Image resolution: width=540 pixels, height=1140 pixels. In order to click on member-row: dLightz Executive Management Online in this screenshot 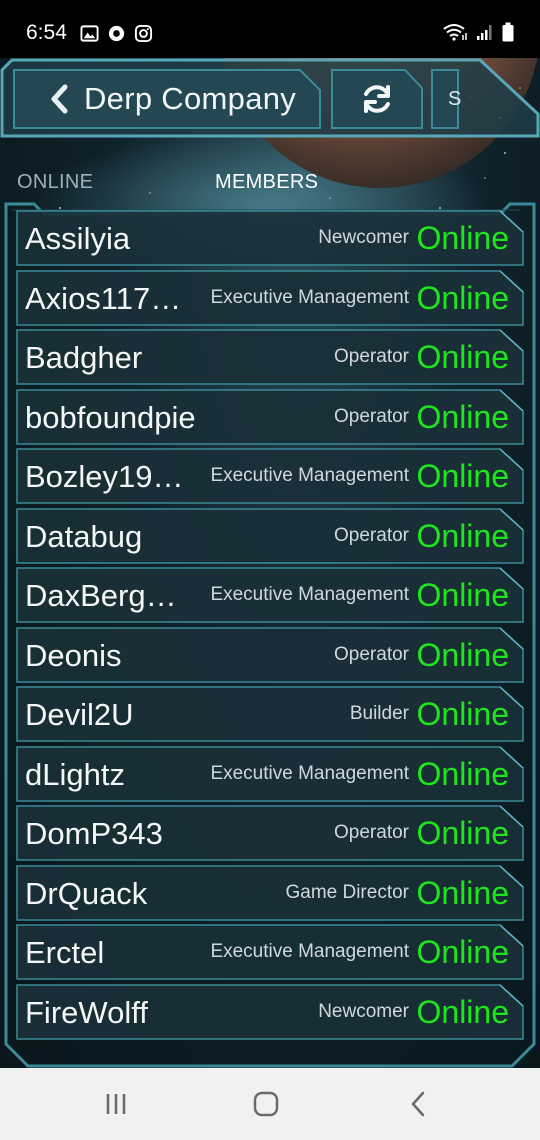, I will do `click(270, 774)`.